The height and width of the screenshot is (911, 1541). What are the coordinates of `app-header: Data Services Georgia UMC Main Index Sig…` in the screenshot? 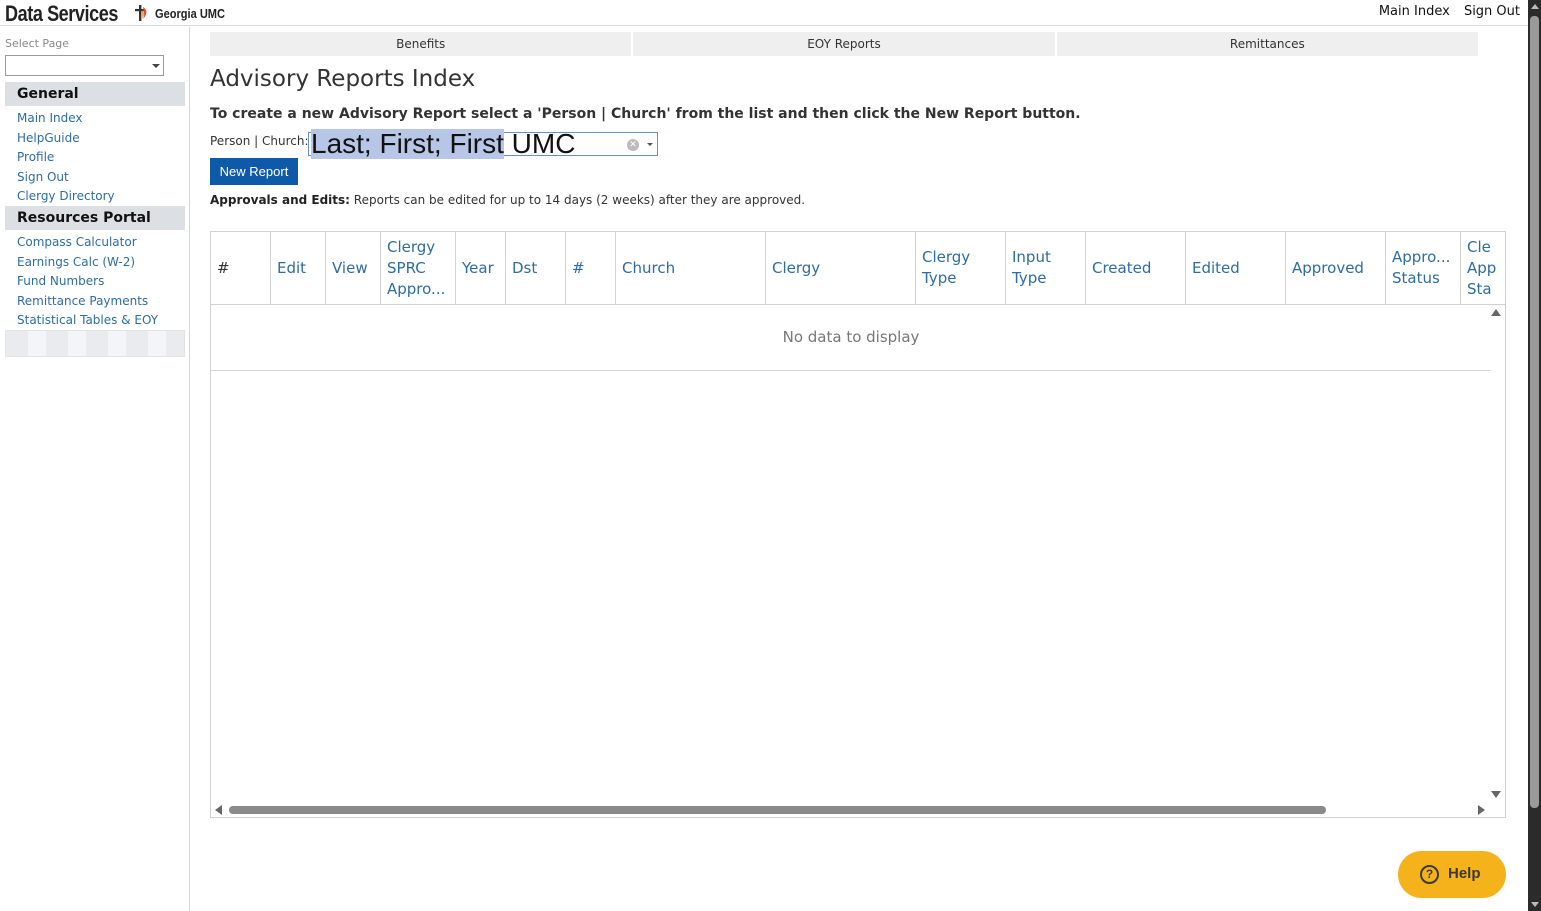 It's located at (764, 13).